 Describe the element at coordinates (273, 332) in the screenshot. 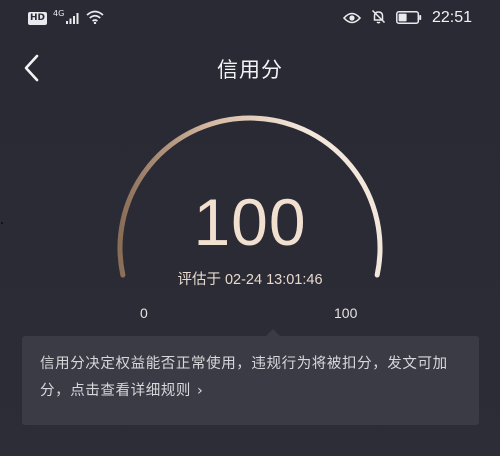

I see `tip-pointer` at that location.